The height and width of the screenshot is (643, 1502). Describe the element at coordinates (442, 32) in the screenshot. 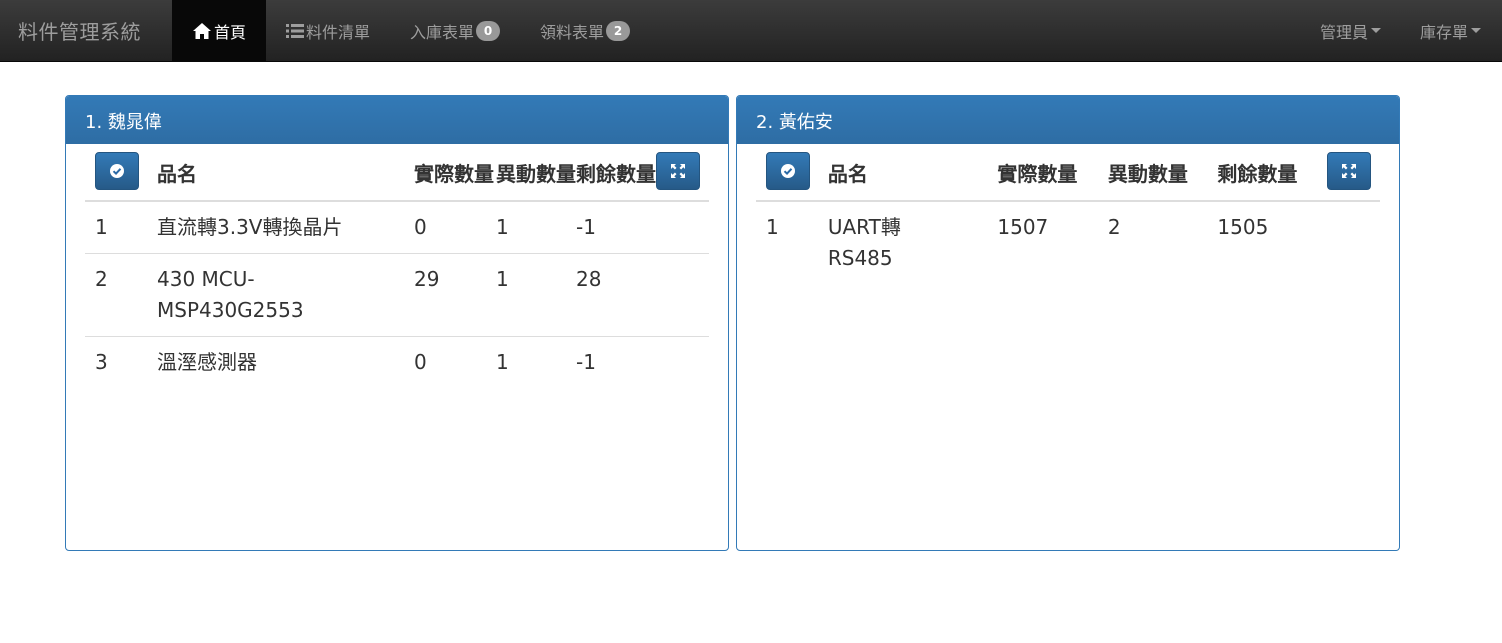

I see `nav-inbound-label: 入庫表單` at that location.